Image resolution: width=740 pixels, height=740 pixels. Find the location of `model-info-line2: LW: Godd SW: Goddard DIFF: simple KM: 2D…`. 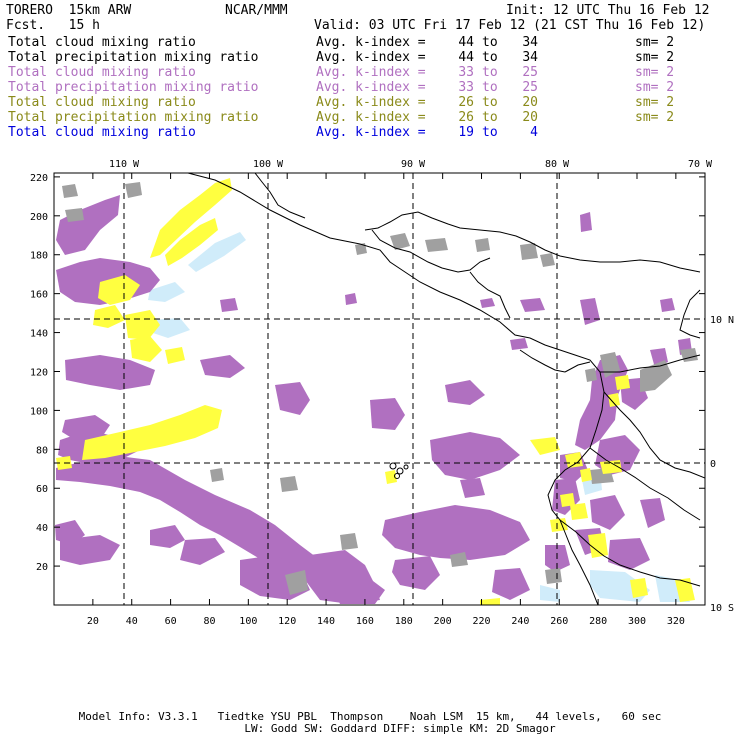

model-info-line2: LW: Godd SW: Goddard DIFF: simple KM: 2D… is located at coordinates (400, 728).